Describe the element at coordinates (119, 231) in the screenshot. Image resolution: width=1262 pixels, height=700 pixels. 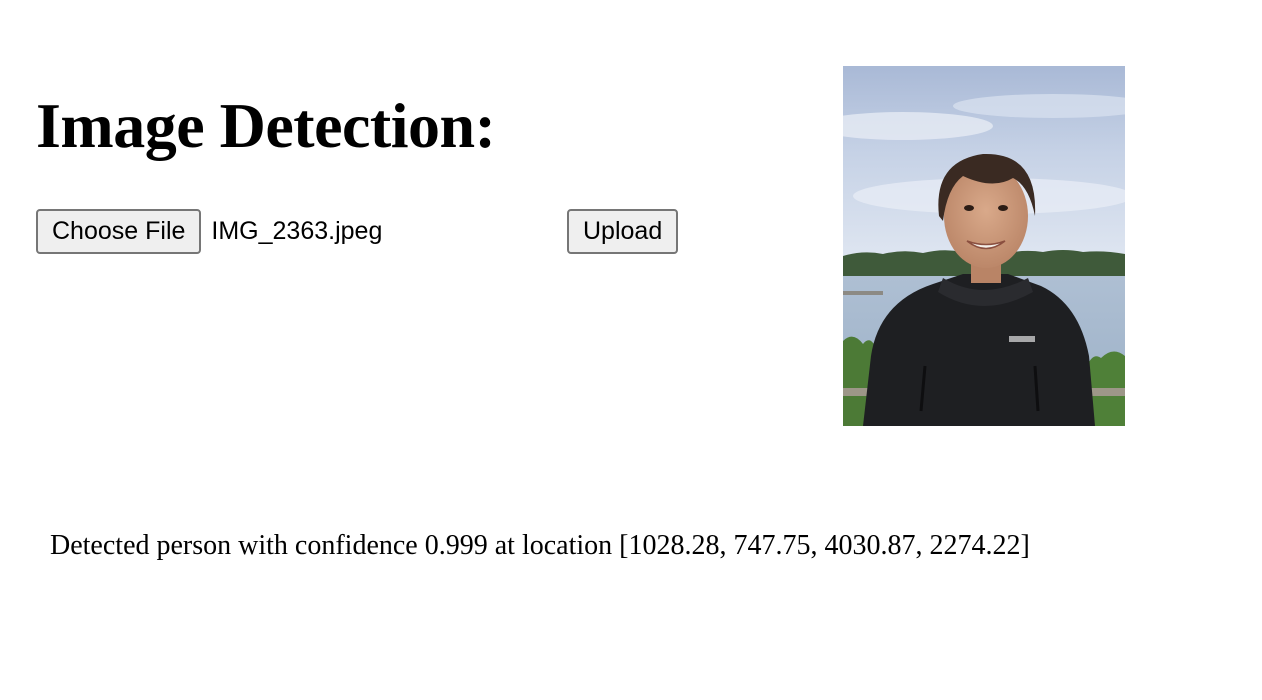
I see `choose-file-button: Choose File` at that location.